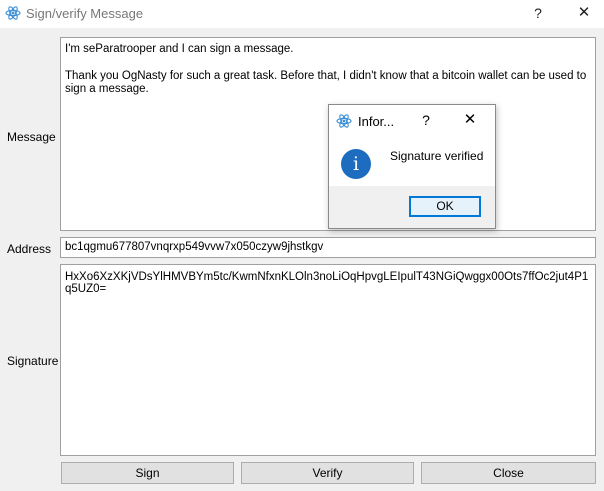  What do you see at coordinates (584, 13) in the screenshot?
I see `close-window-button: ✕` at bounding box center [584, 13].